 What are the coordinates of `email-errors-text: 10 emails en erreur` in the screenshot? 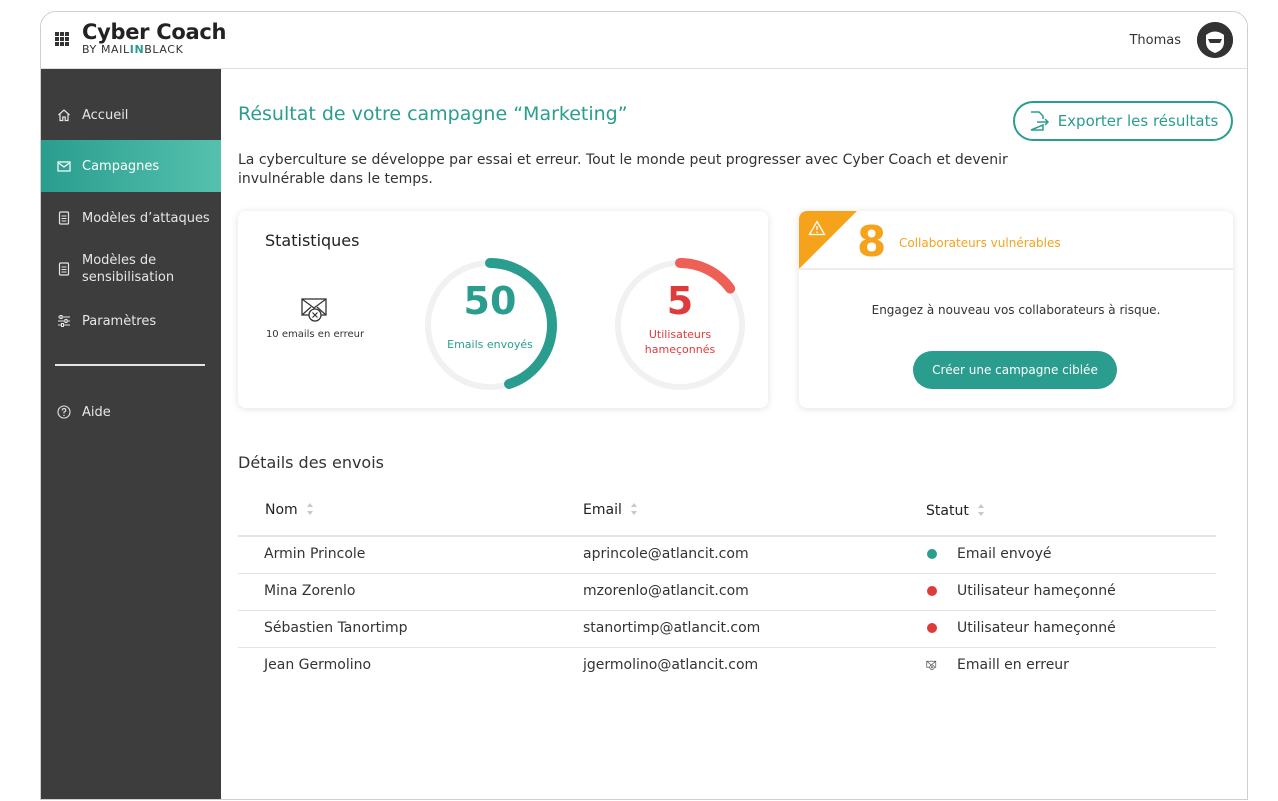 It's located at (315, 334).